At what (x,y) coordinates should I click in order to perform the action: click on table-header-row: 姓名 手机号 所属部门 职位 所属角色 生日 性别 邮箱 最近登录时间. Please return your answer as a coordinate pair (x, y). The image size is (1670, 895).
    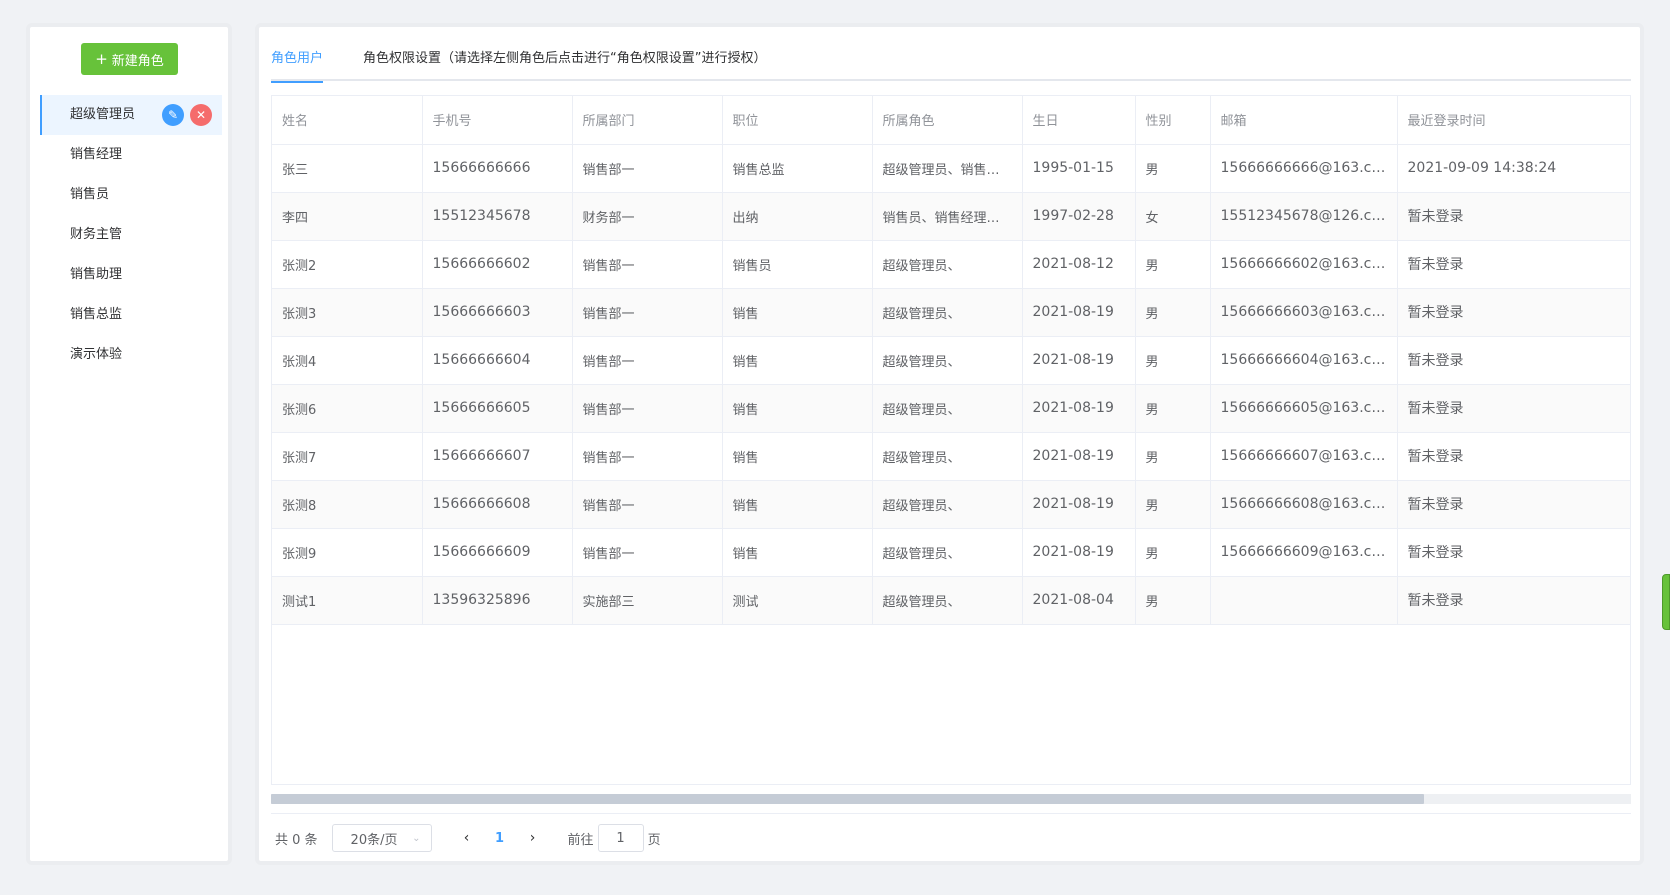
    Looking at the image, I should click on (951, 120).